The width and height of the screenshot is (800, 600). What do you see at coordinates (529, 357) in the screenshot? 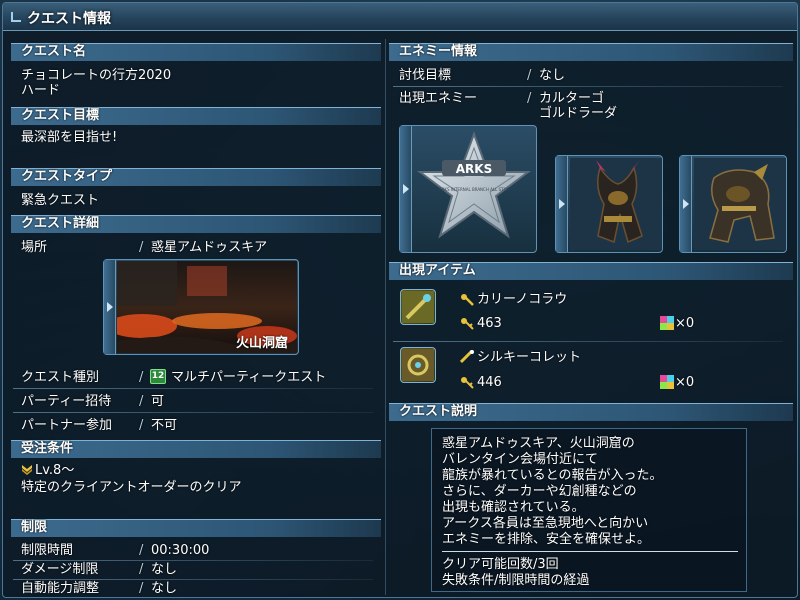
I see `item-2-name: シルキーコレット` at bounding box center [529, 357].